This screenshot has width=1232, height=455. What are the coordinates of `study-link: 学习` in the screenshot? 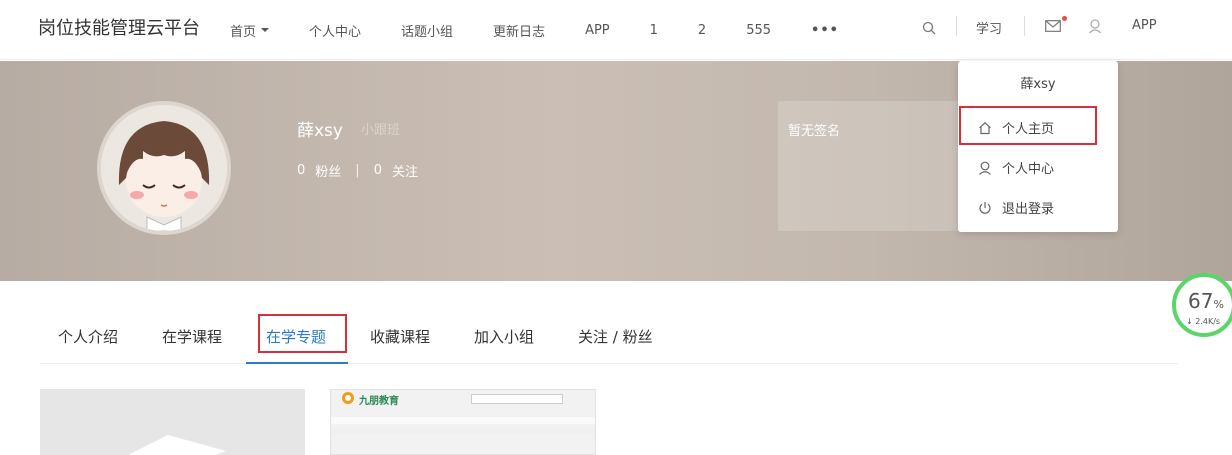 It's located at (989, 27).